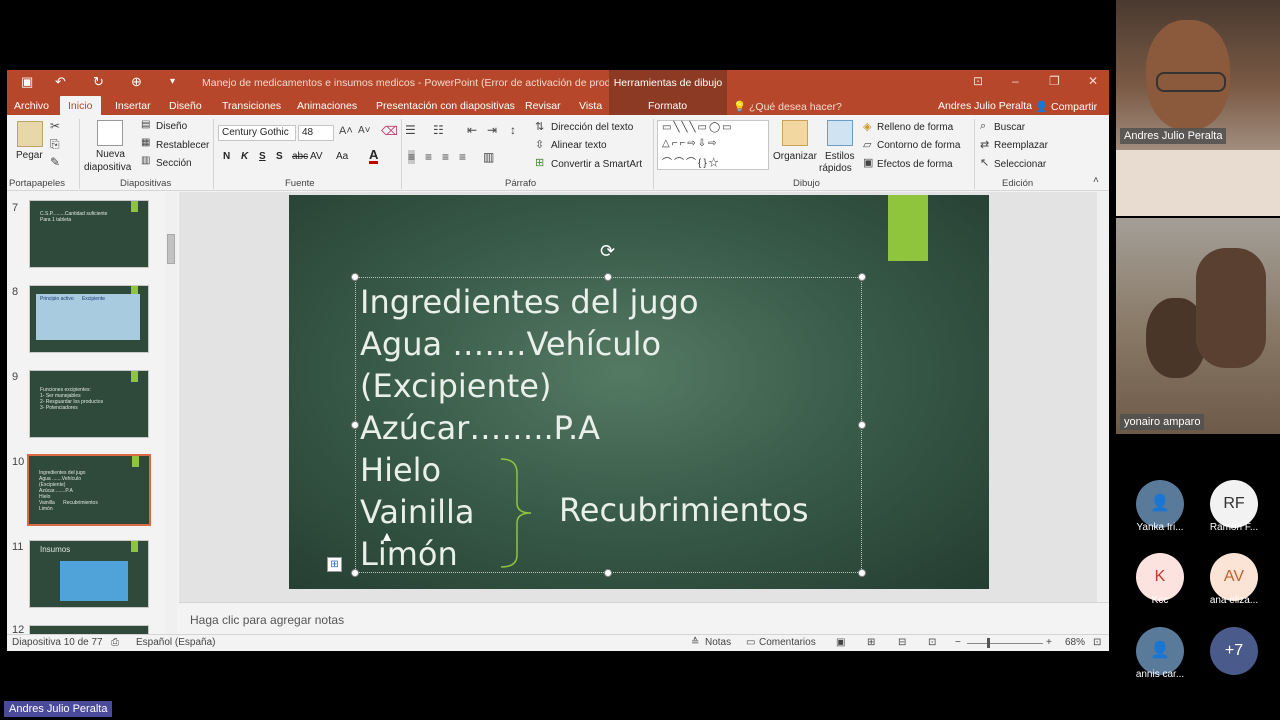  I want to click on tab-diseno: Diseño, so click(185, 106).